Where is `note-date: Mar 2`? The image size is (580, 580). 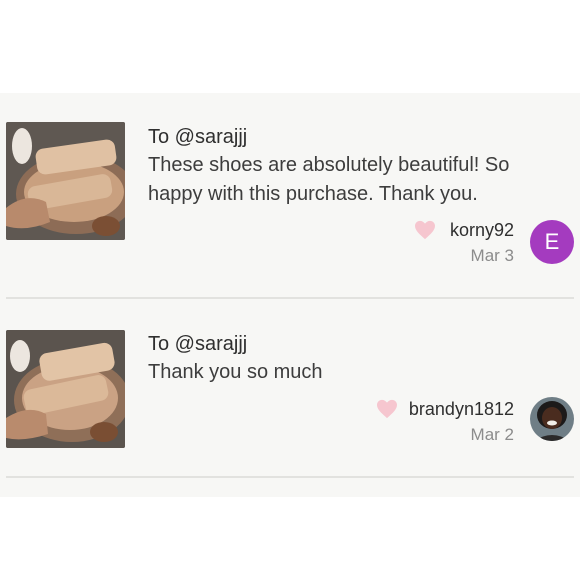
note-date: Mar 2 is located at coordinates (492, 434).